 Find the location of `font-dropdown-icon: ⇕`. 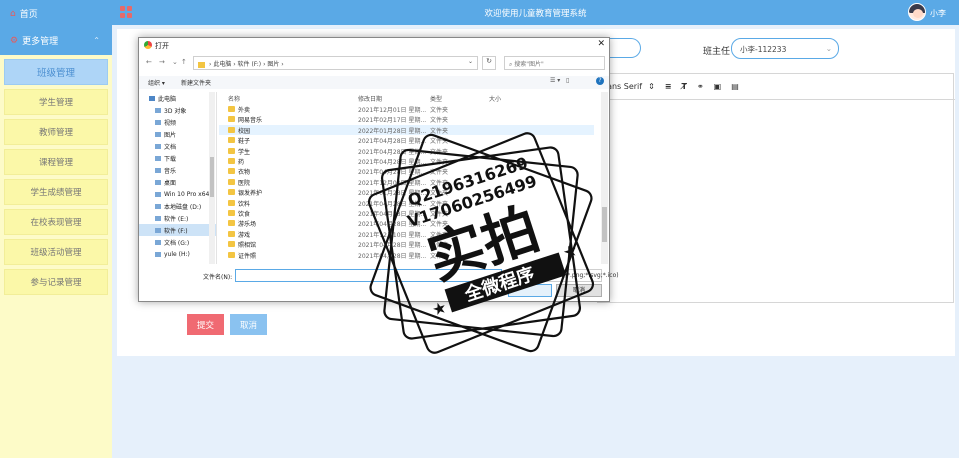

font-dropdown-icon: ⇕ is located at coordinates (651, 86).